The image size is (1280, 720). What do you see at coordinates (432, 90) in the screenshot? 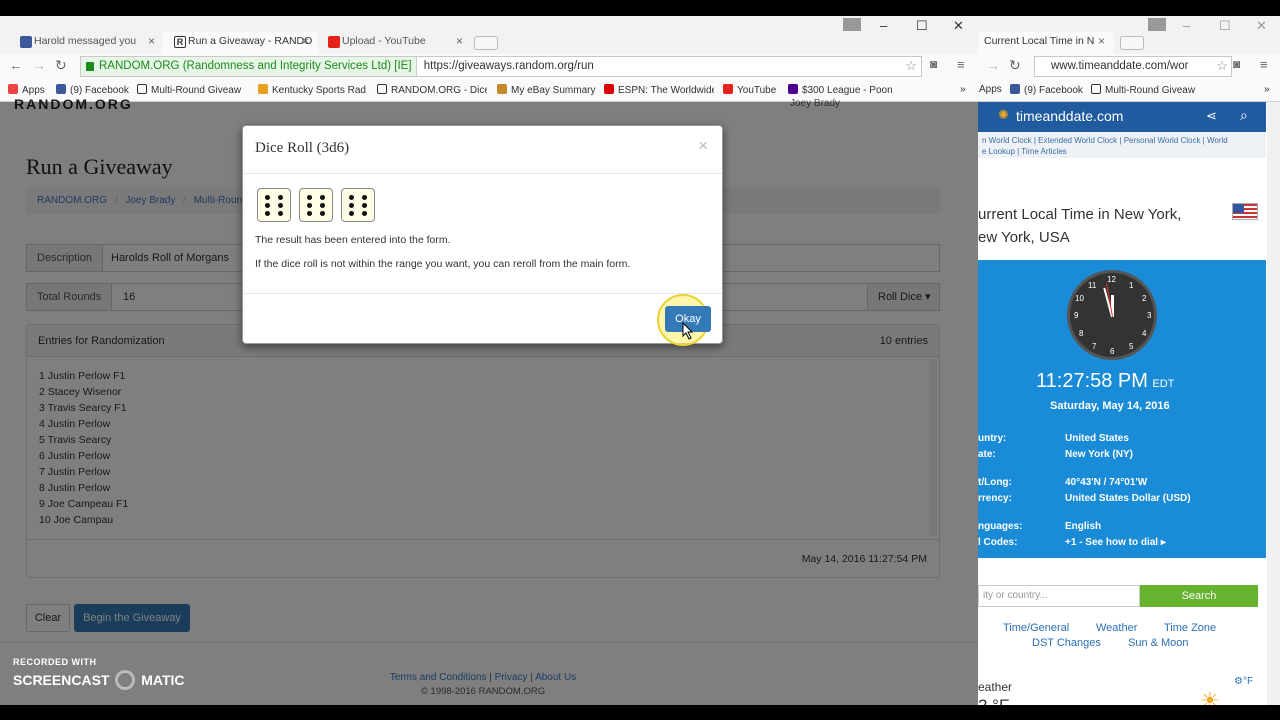
I see `bookmark-random-dice: RANDOM.ORG - Dice` at bounding box center [432, 90].